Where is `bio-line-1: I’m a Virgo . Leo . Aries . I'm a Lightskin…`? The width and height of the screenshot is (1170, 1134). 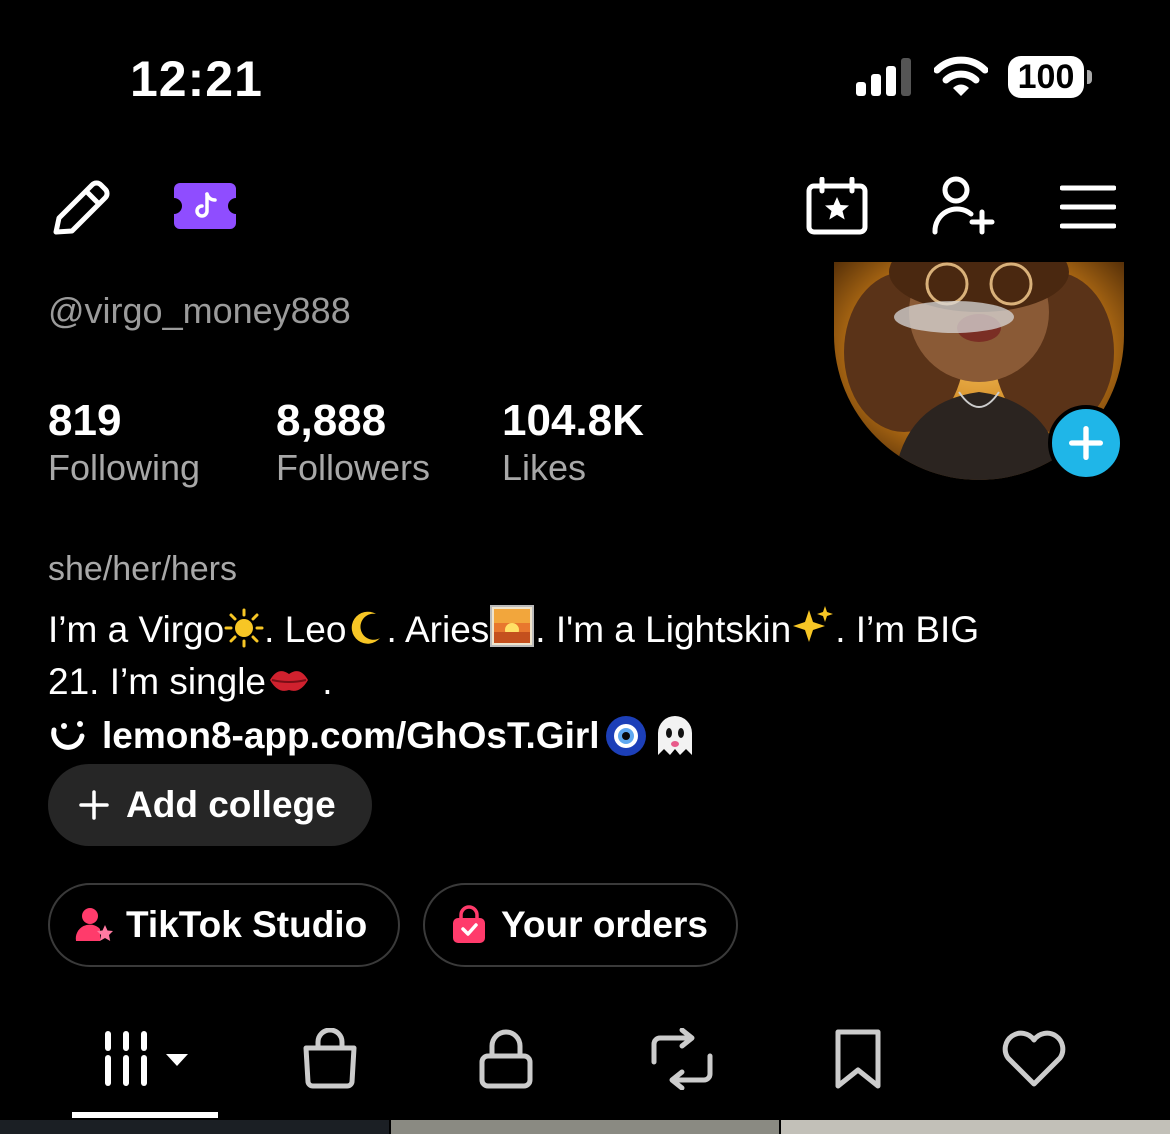
bio-line-1: I’m a Virgo . Leo . Aries . I'm a Lightskin… is located at coordinates (588, 630).